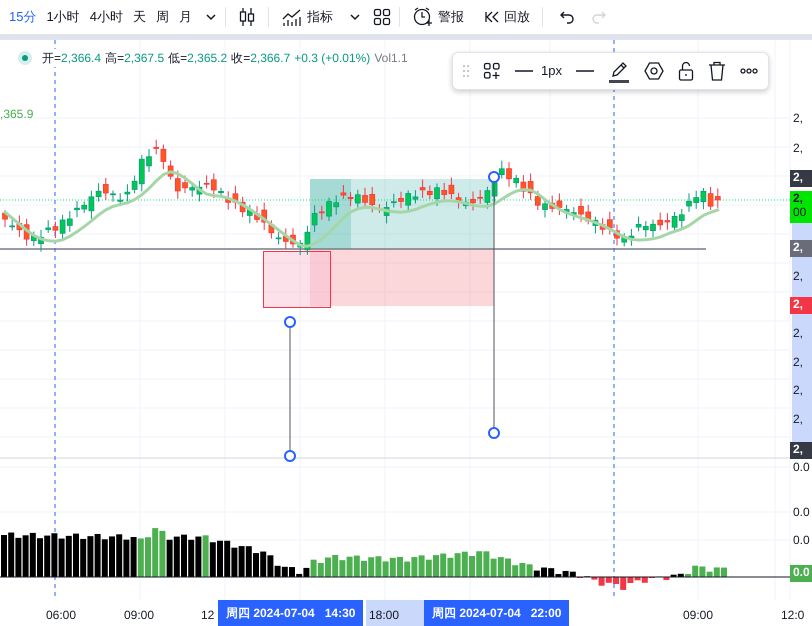  Describe the element at coordinates (801, 207) in the screenshot. I see `price-axis-label: 2, 00` at that location.